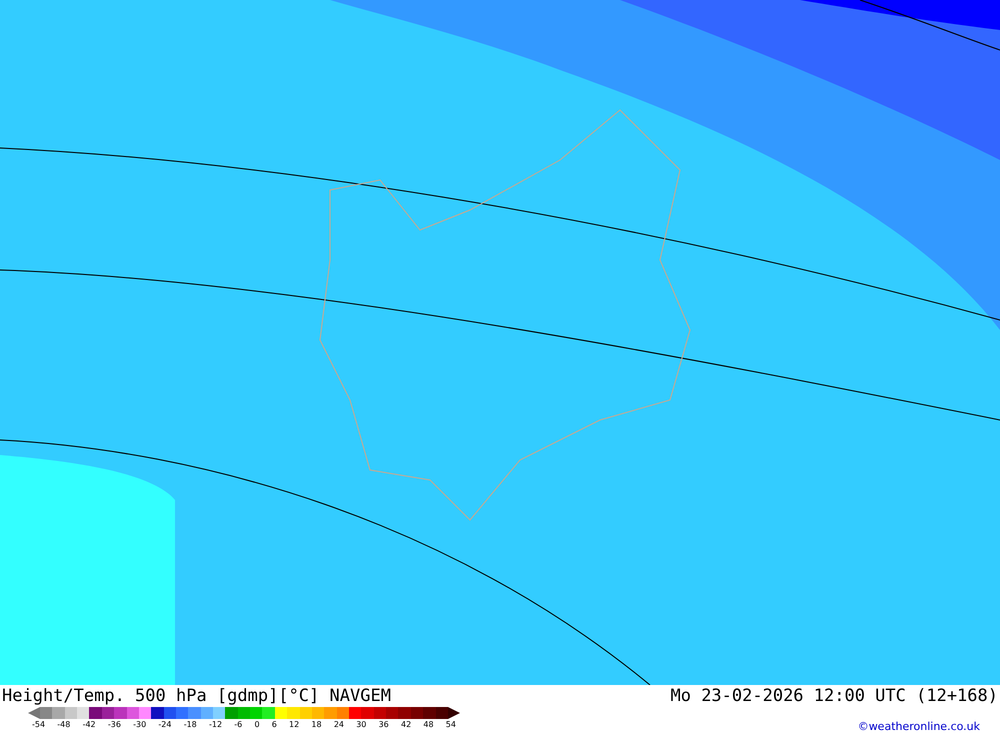 The width and height of the screenshot is (1000, 733). Describe the element at coordinates (39, 725) in the screenshot. I see `legend-tick-label: -54` at that location.